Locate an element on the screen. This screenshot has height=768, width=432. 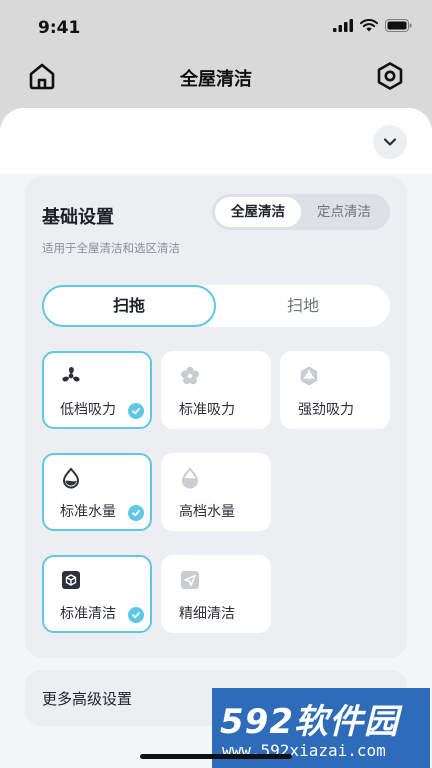
status-bar: 9:41 is located at coordinates (216, 28).